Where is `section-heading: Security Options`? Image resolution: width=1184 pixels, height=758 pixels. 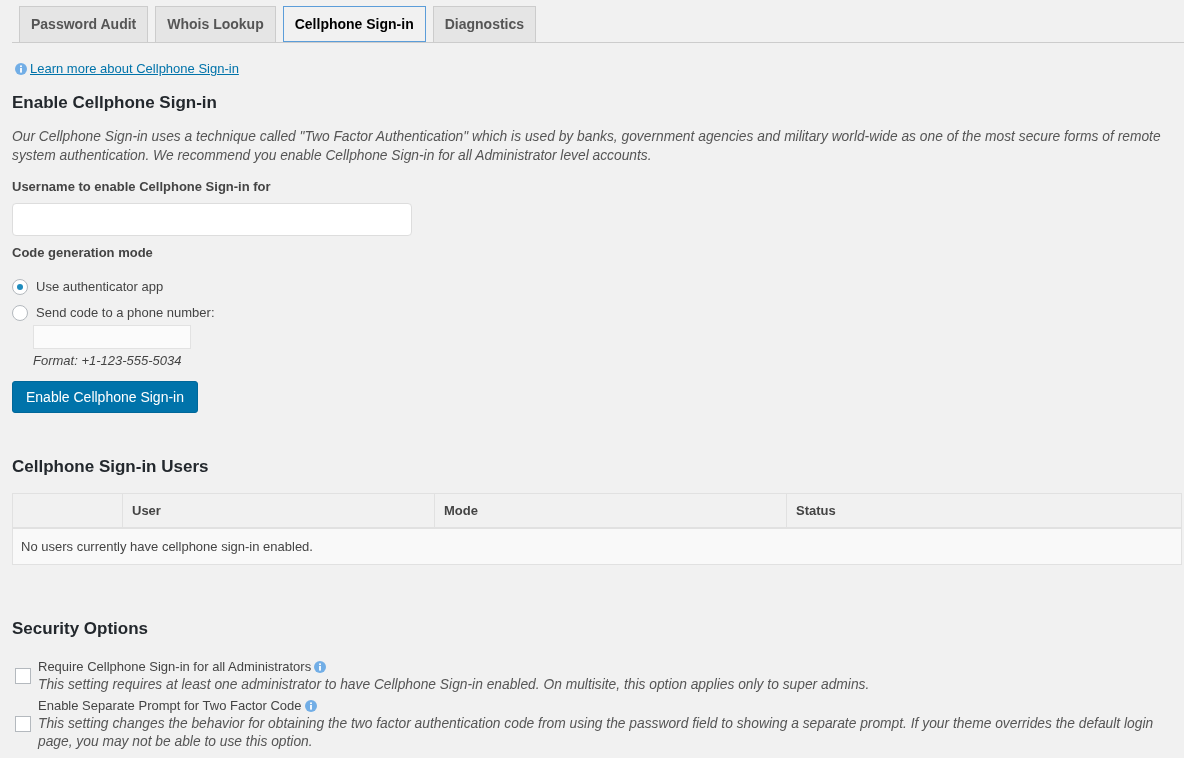 section-heading: Security Options is located at coordinates (80, 629).